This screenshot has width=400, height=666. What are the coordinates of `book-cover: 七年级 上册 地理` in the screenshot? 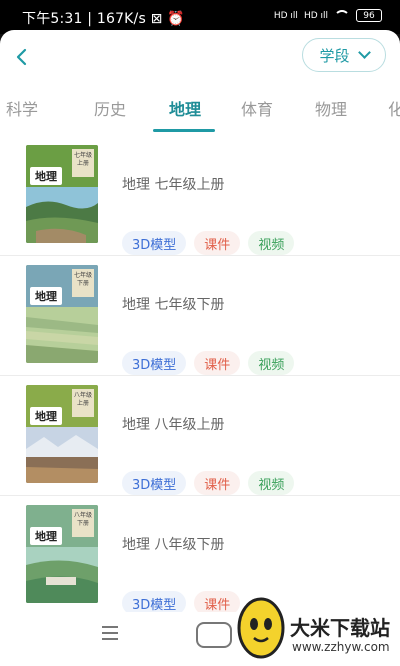 It's located at (62, 194).